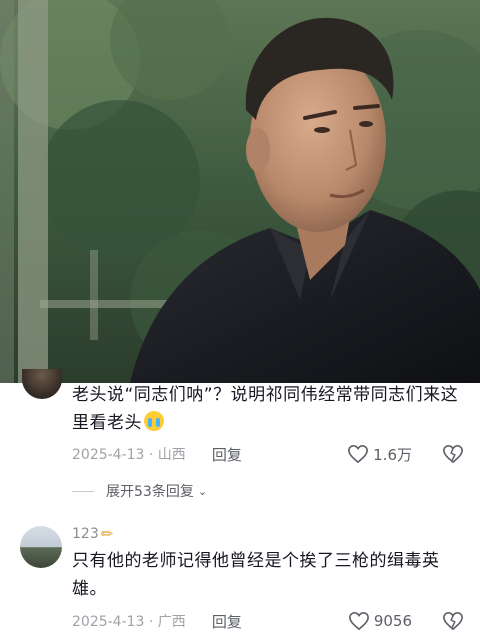 This screenshot has height=640, width=480. I want to click on expand-replies-label: 展开53条回复, so click(150, 492).